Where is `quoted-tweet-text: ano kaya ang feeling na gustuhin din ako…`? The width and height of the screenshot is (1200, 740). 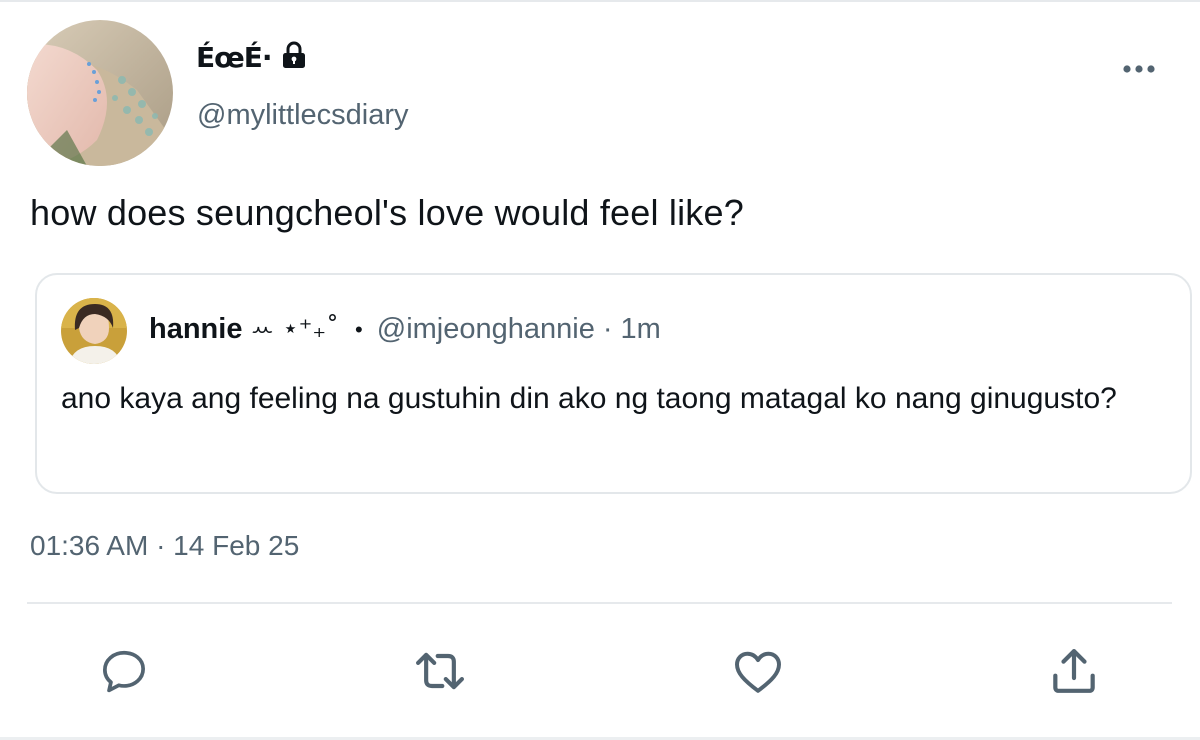
quoted-tweet-text: ano kaya ang feeling na gustuhin din ako… is located at coordinates (589, 398).